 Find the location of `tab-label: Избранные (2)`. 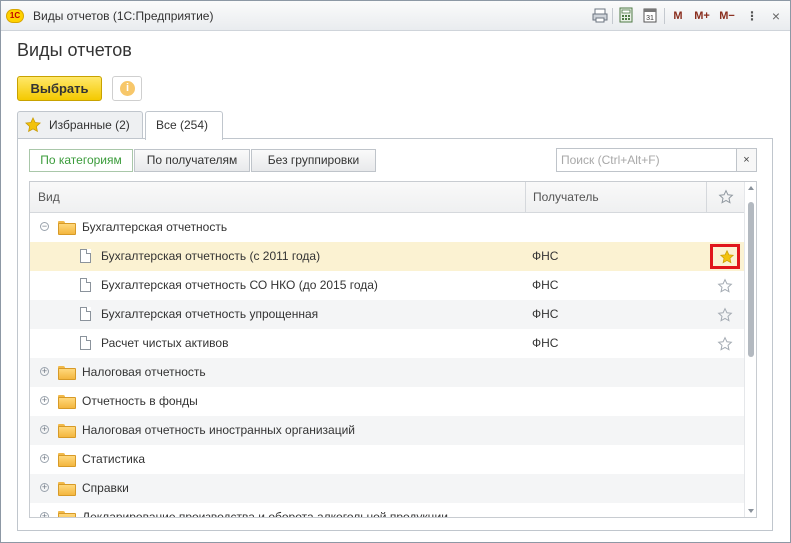

tab-label: Избранные (2) is located at coordinates (89, 125).